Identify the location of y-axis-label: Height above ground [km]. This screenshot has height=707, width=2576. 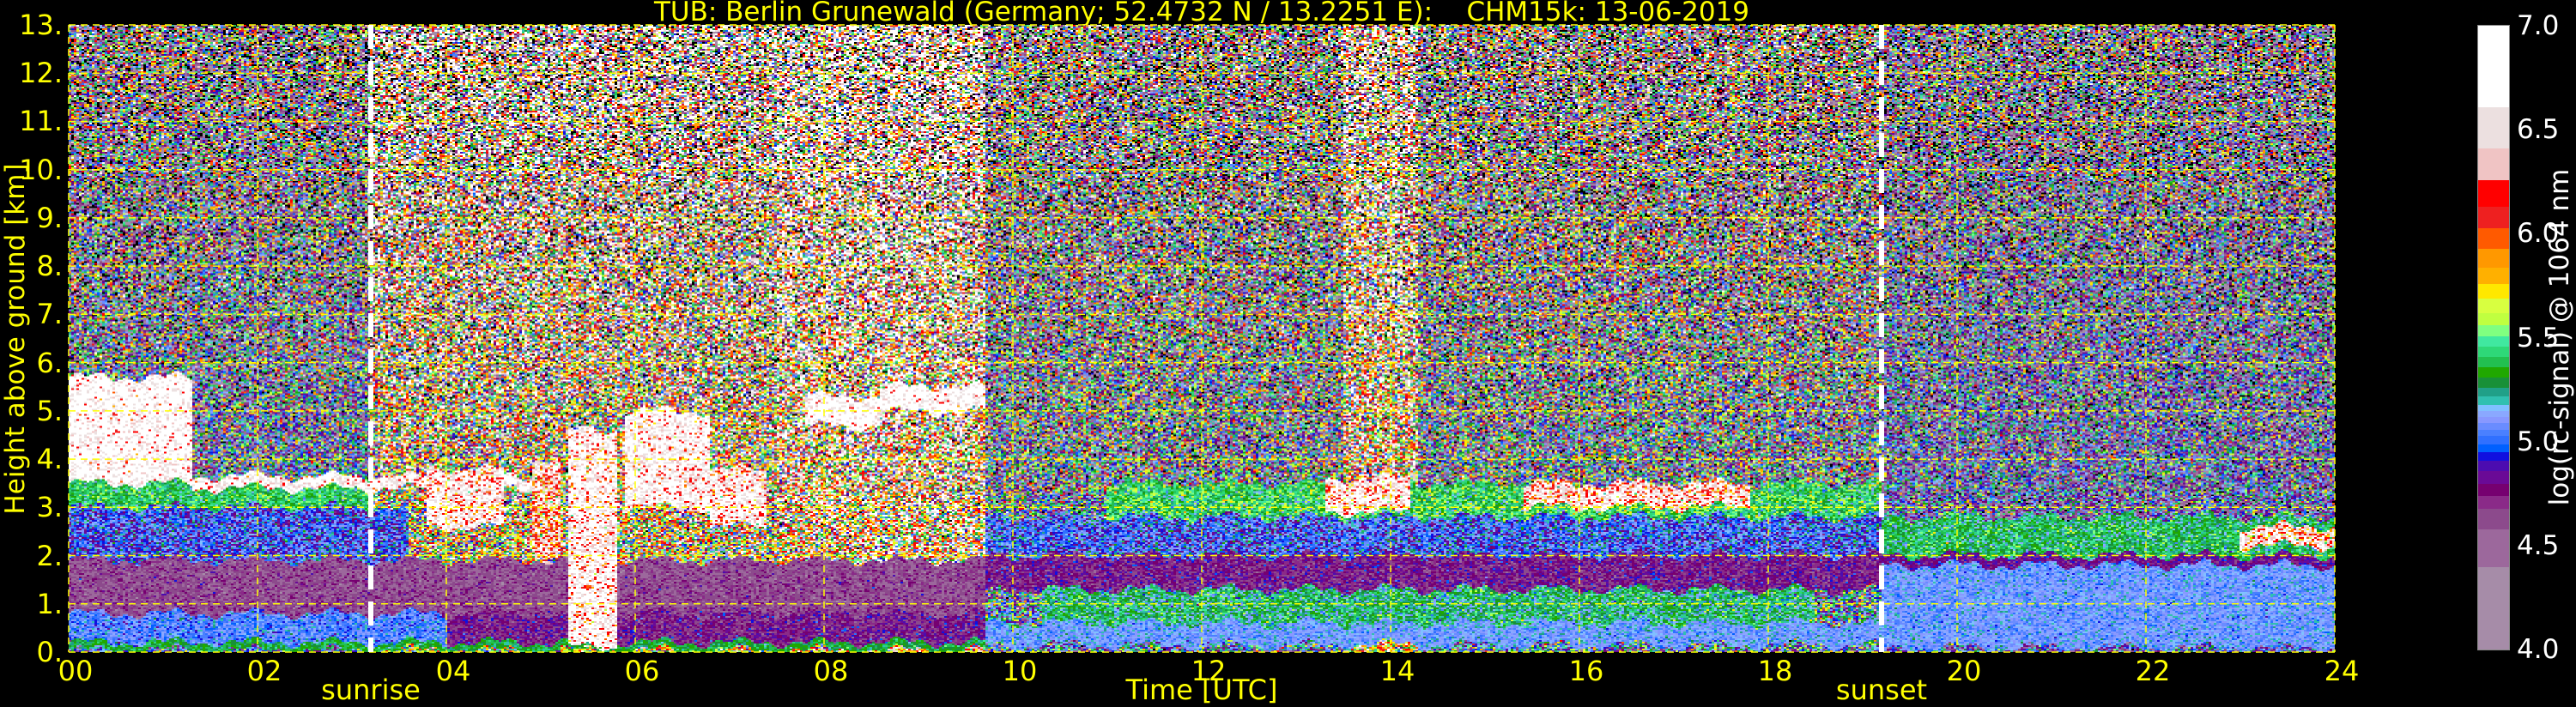
(15, 339).